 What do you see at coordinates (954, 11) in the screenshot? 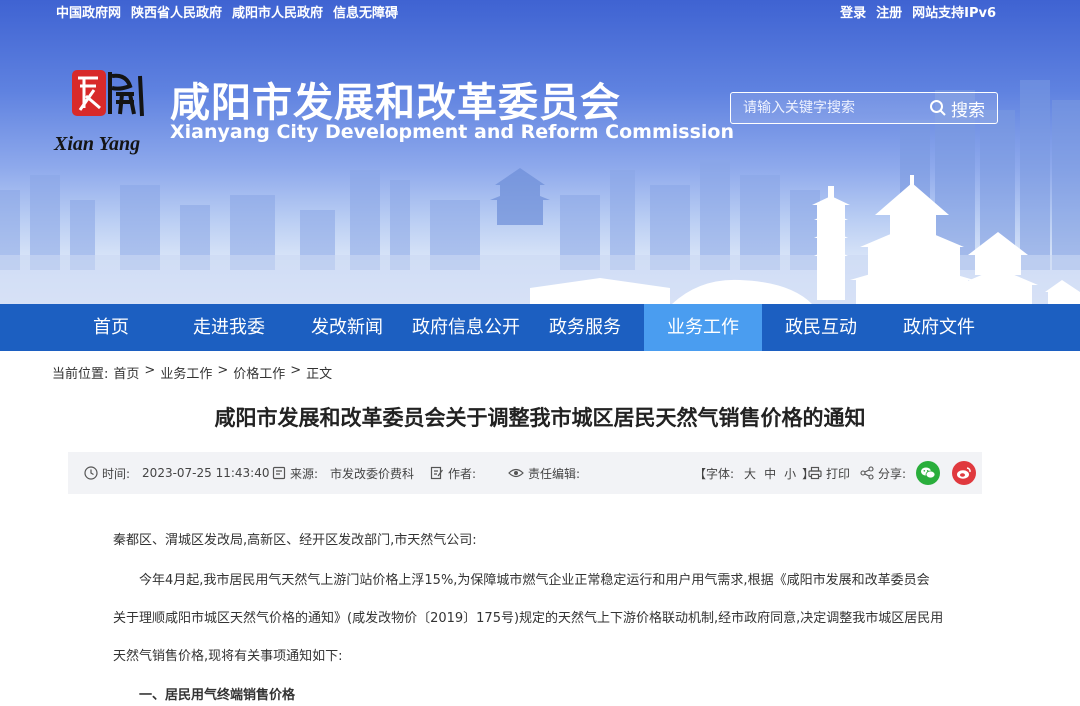
I see `ipv6-link: 网站支持IPv6` at bounding box center [954, 11].